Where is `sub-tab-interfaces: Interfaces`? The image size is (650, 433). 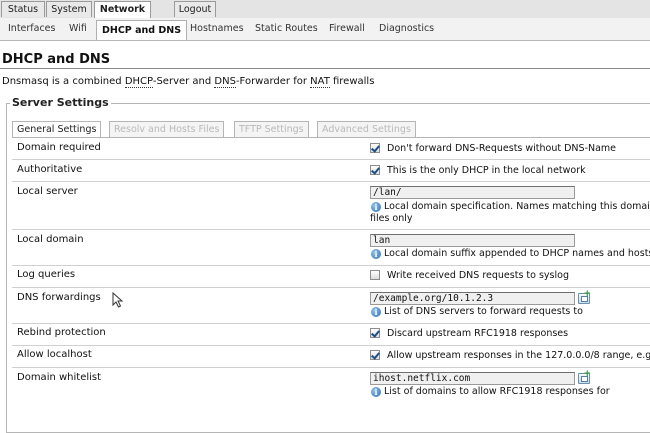
sub-tab-interfaces: Interfaces is located at coordinates (31, 29).